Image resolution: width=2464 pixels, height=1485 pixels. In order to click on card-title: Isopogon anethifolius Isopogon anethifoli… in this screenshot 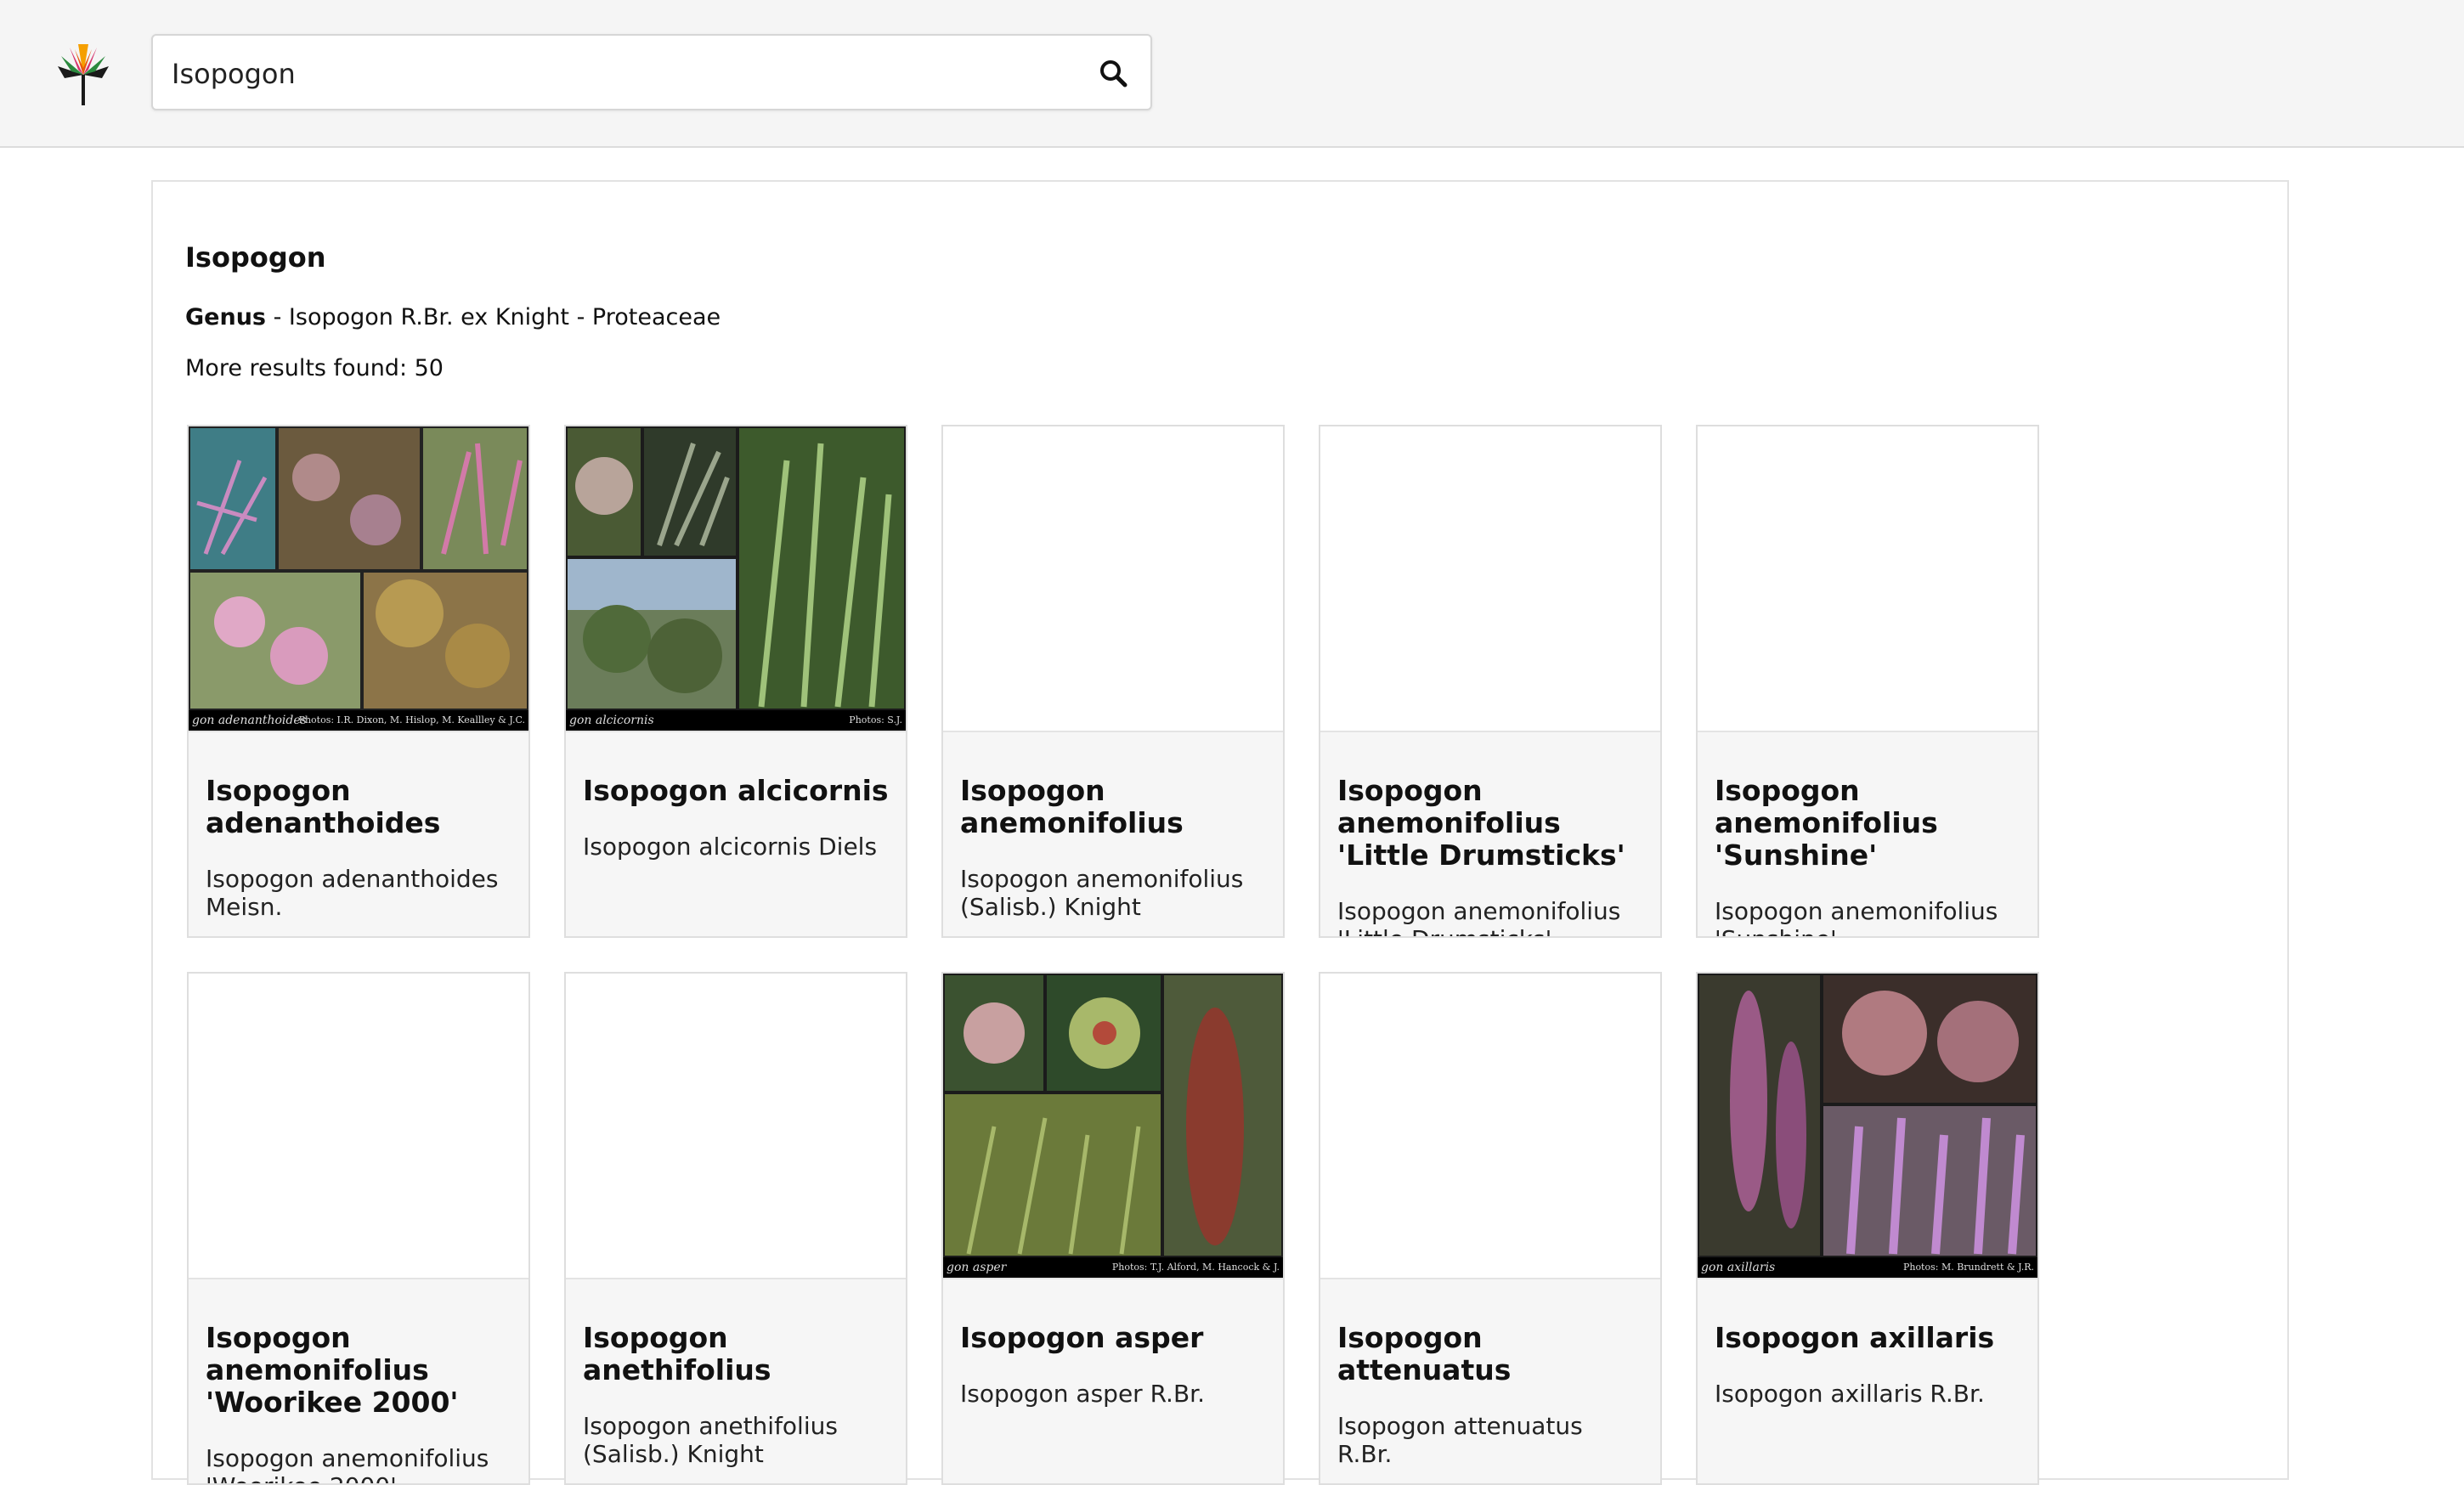, I will do `click(736, 1395)`.